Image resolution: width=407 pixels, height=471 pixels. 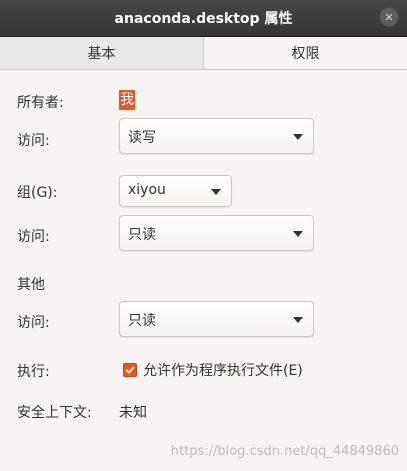 I want to click on others-access-value: 只读, so click(x=142, y=321).